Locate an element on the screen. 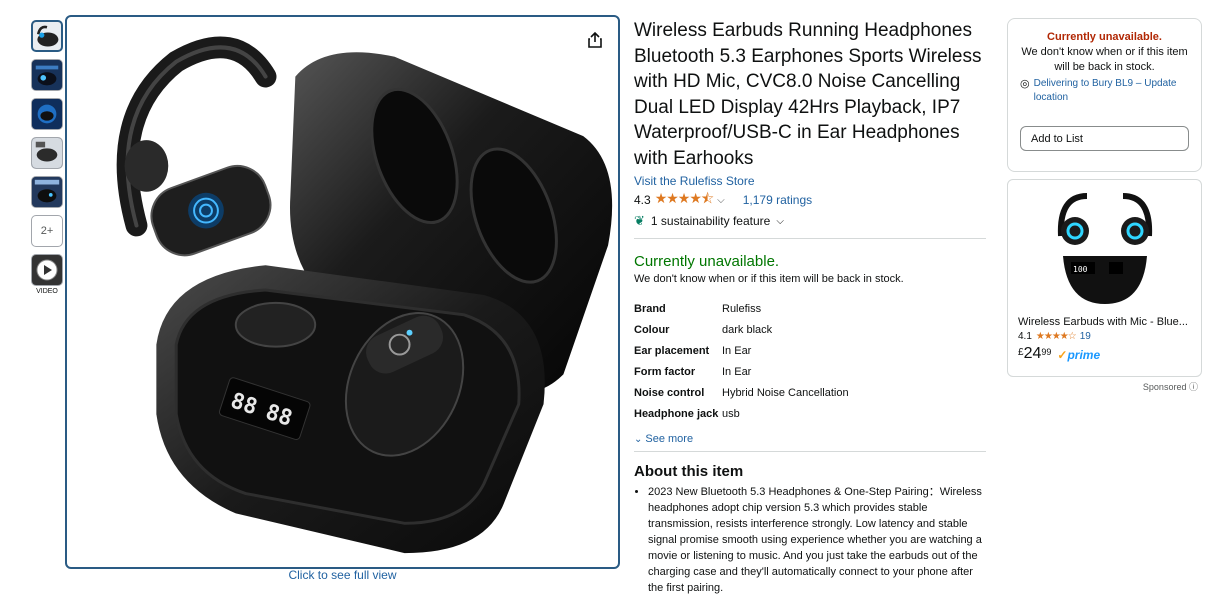 This screenshot has width=1229, height=611. spec-key: Form factor is located at coordinates (665, 372).